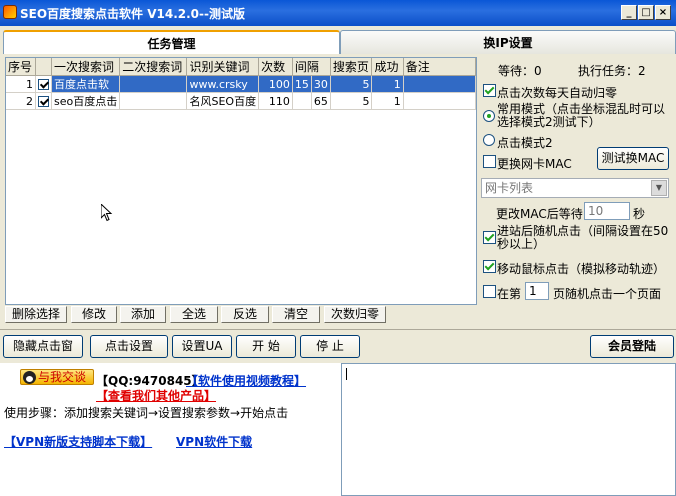  What do you see at coordinates (146, 413) in the screenshot?
I see `usage-steps: 使用步骤：添加搜索关键词→设置搜索参数→开始点击` at bounding box center [146, 413].